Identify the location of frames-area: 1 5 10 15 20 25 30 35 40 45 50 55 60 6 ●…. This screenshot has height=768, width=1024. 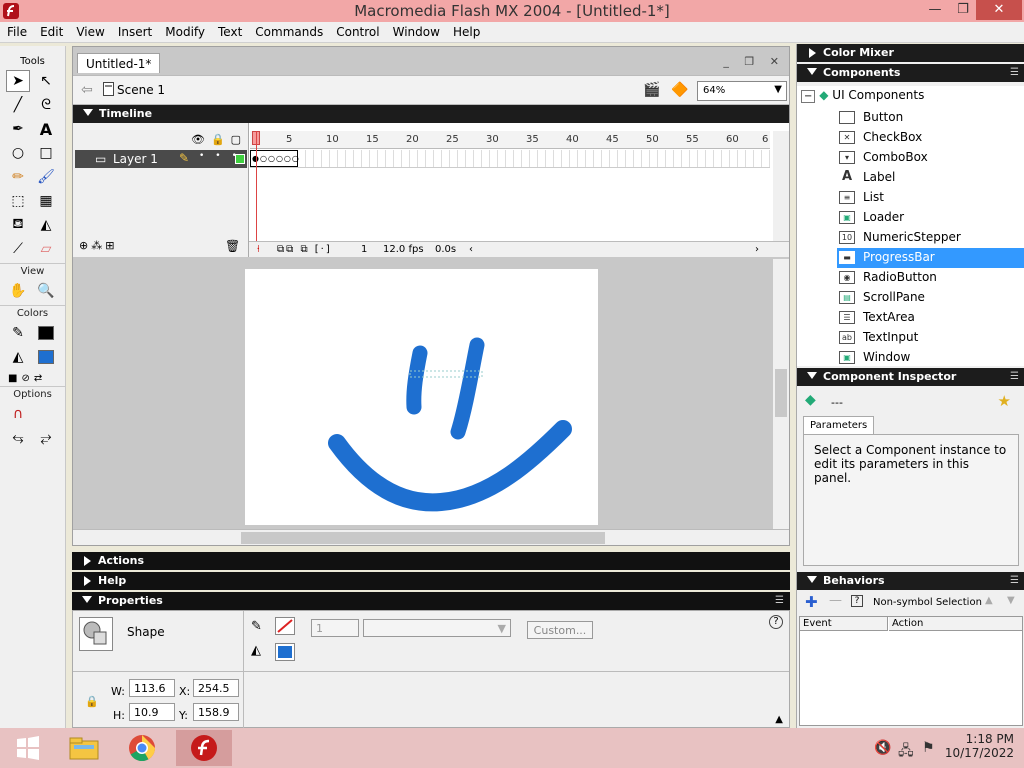
(510, 187).